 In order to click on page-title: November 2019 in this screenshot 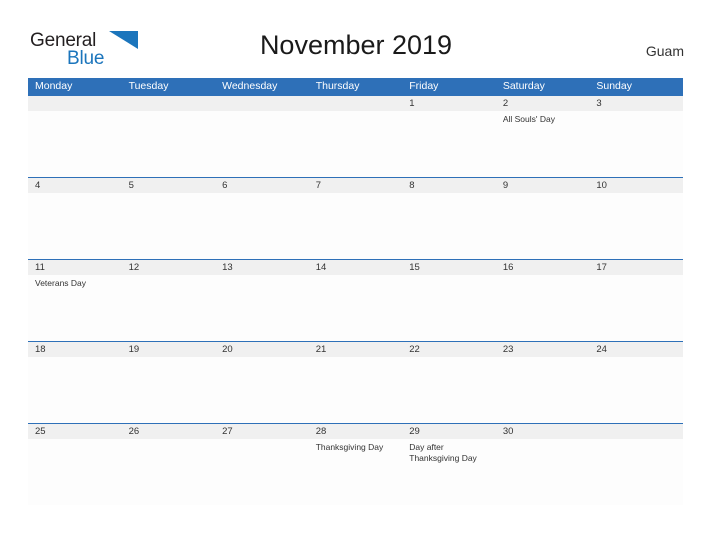, I will do `click(356, 45)`.